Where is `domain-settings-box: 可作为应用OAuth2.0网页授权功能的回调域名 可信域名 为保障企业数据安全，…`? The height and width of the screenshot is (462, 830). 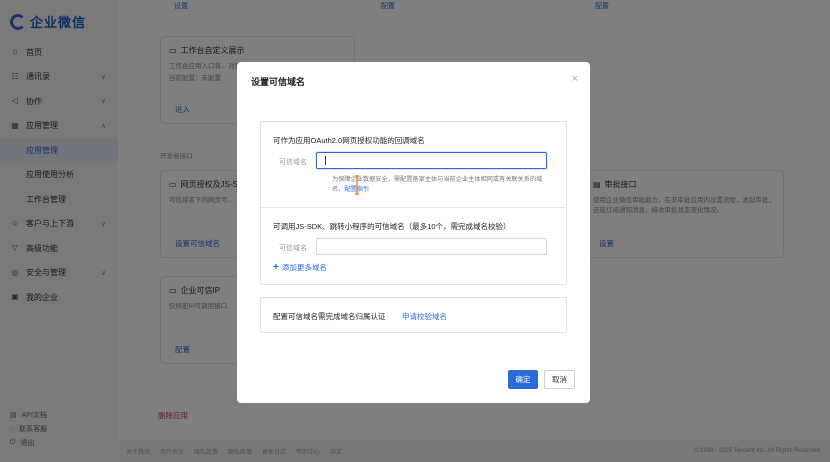 domain-settings-box: 可作为应用OAuth2.0网页授权功能的回调域名 可信域名 为保障企业数据安全，… is located at coordinates (413, 203).